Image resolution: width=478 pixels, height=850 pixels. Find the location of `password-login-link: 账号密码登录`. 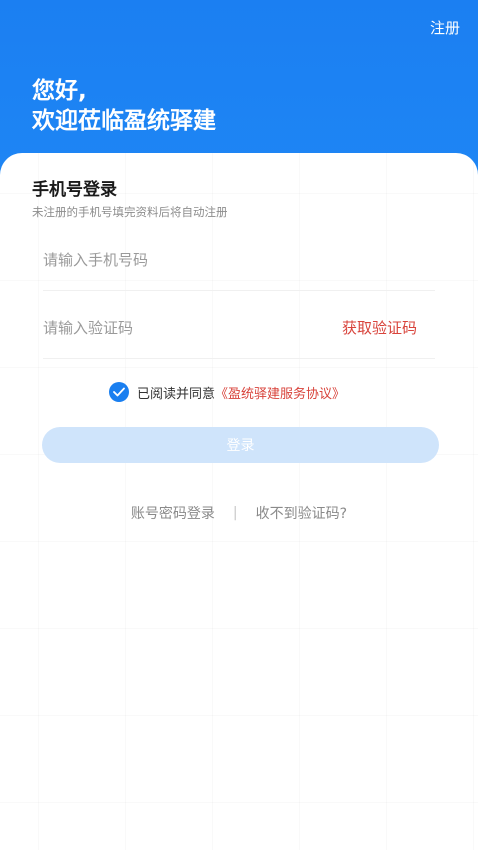

password-login-link: 账号密码登录 is located at coordinates (173, 513).